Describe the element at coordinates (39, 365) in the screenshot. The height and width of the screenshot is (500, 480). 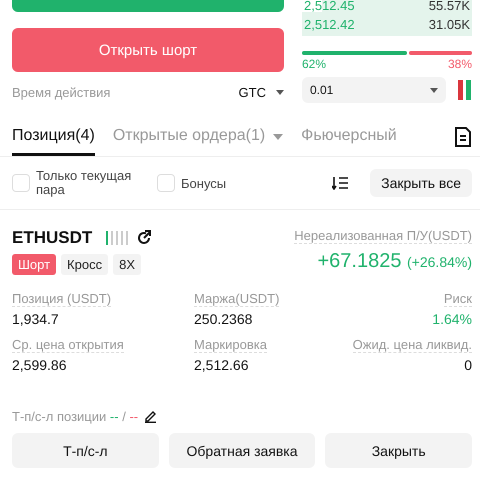
I see `stat-value: 2,599.86` at that location.